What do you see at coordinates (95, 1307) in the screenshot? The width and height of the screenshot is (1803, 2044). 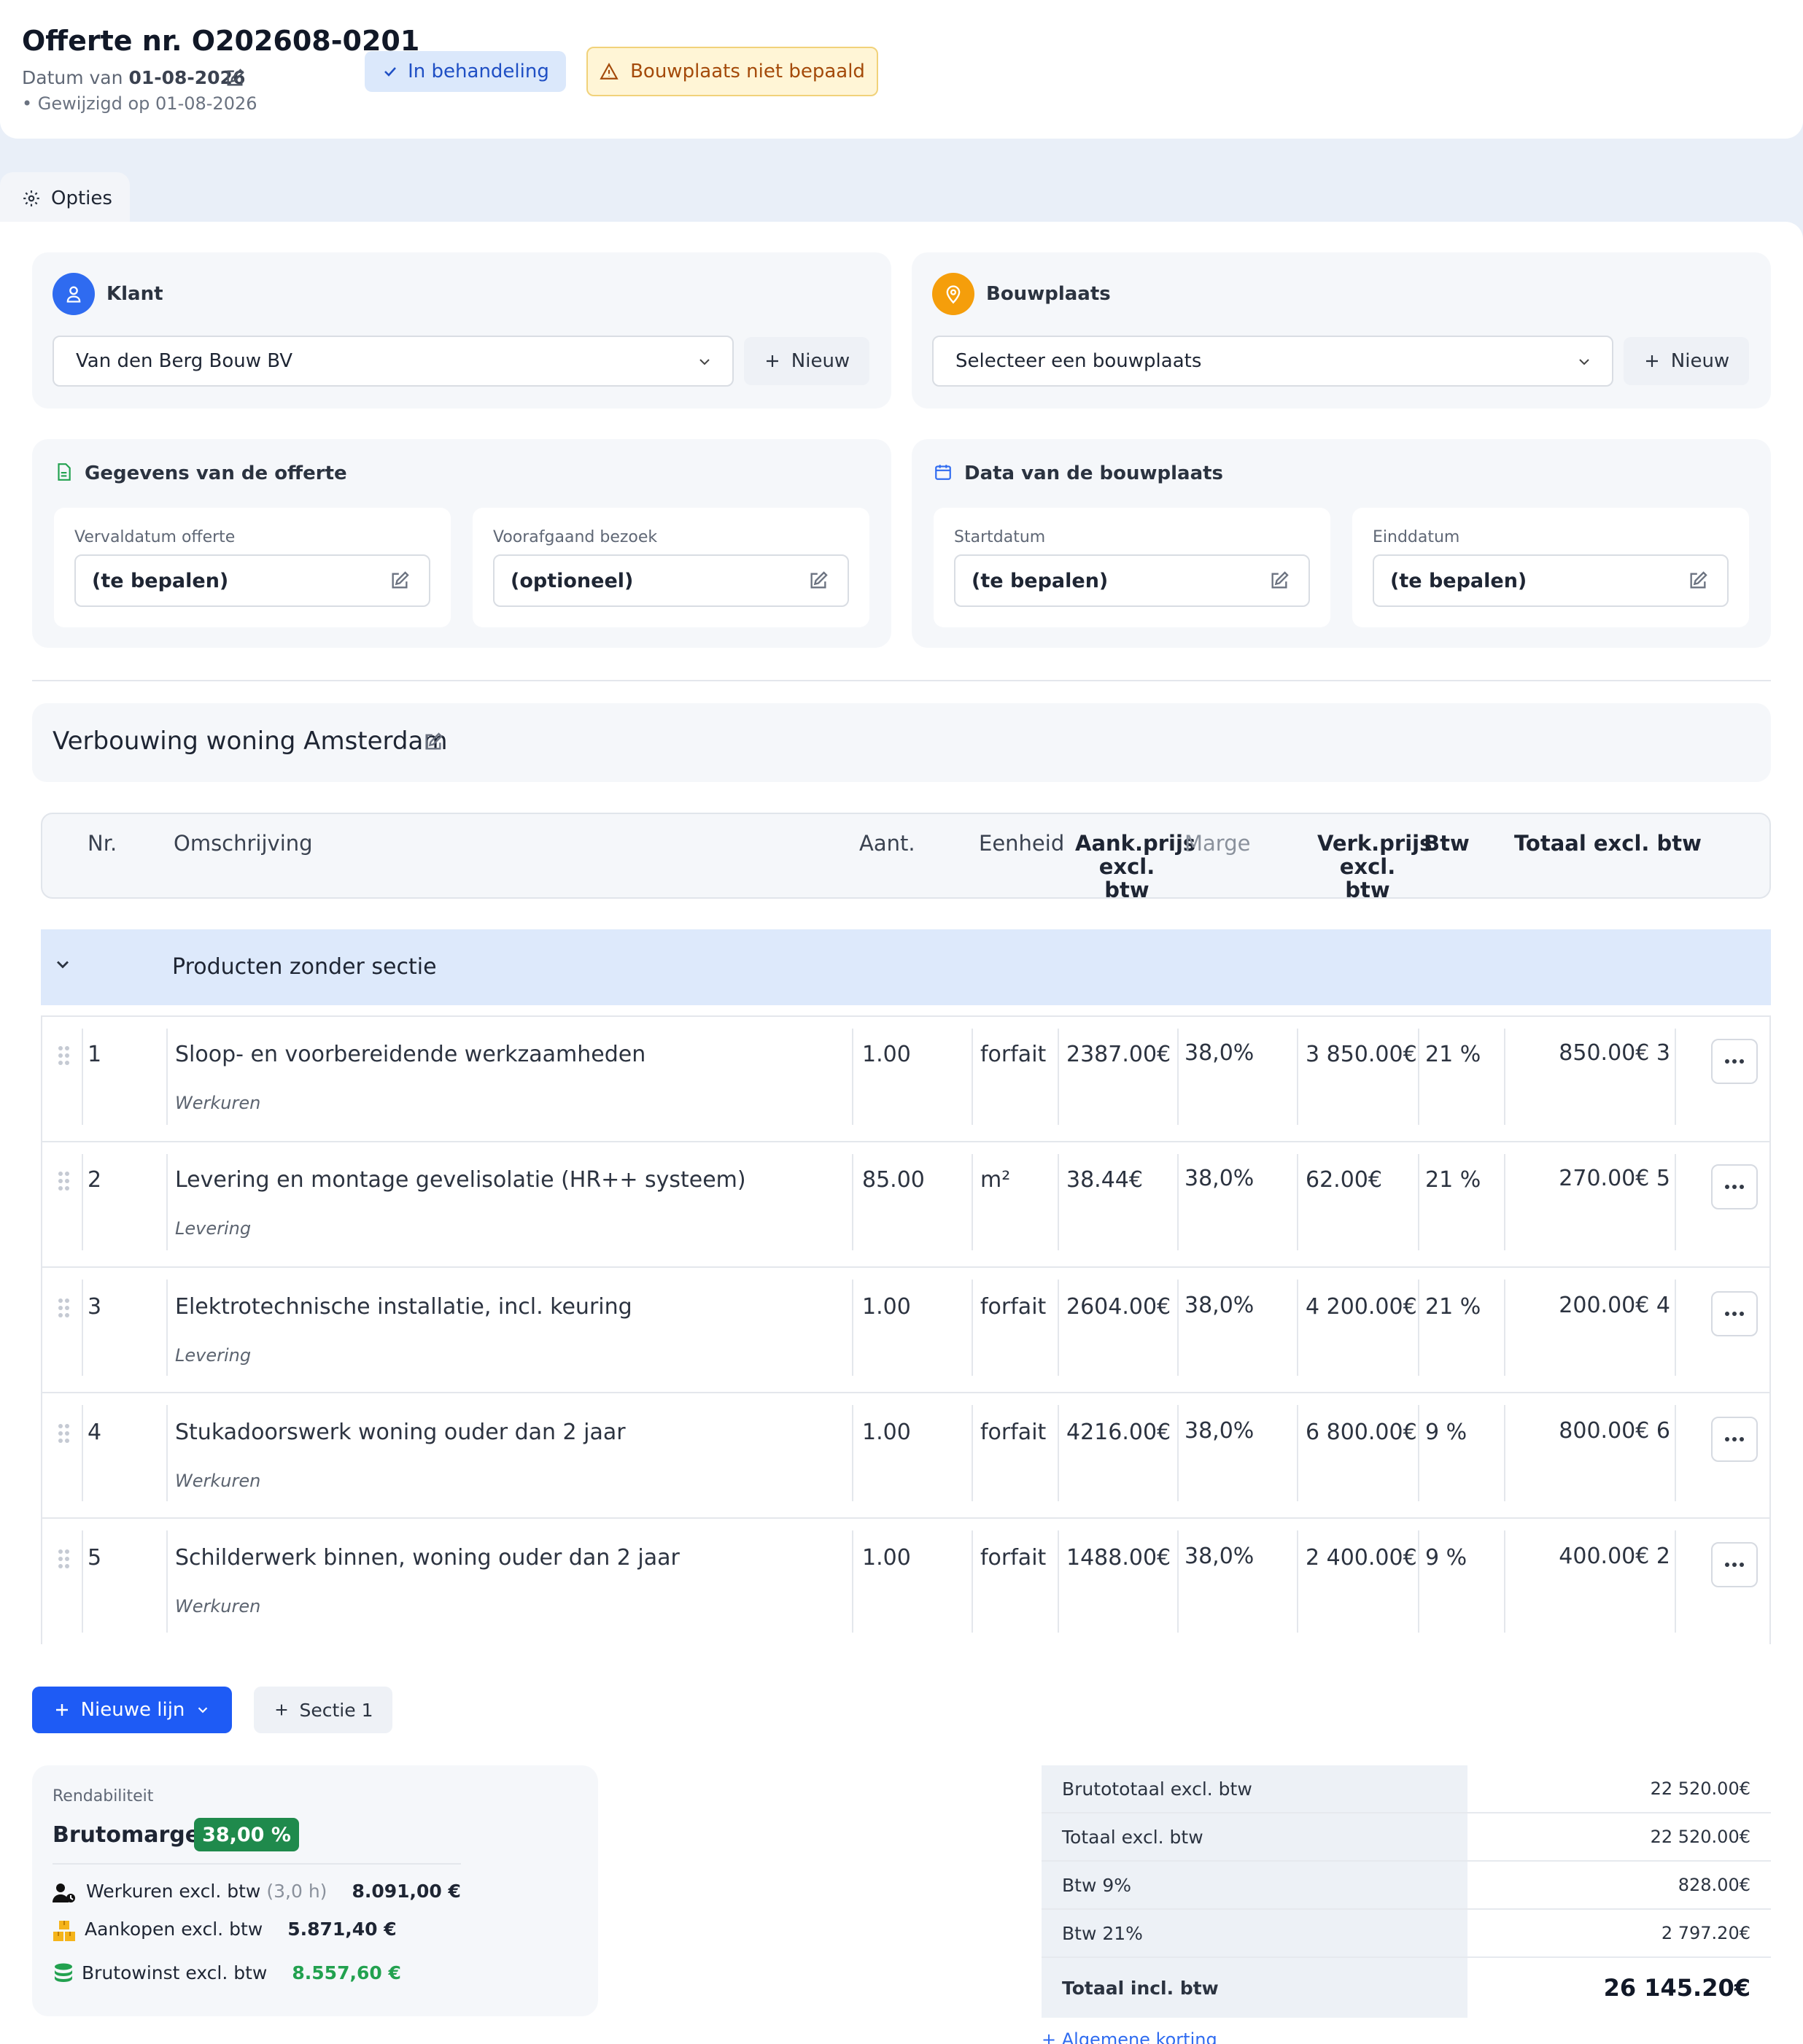 I see `row-nr: 3` at bounding box center [95, 1307].